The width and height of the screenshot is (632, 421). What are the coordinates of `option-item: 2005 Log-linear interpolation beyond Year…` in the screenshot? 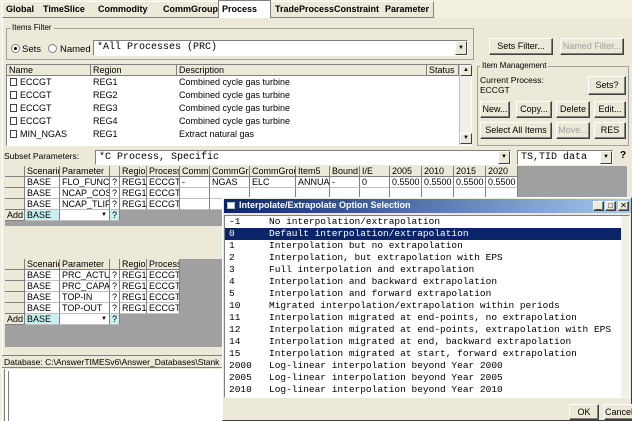 It's located at (427, 378).